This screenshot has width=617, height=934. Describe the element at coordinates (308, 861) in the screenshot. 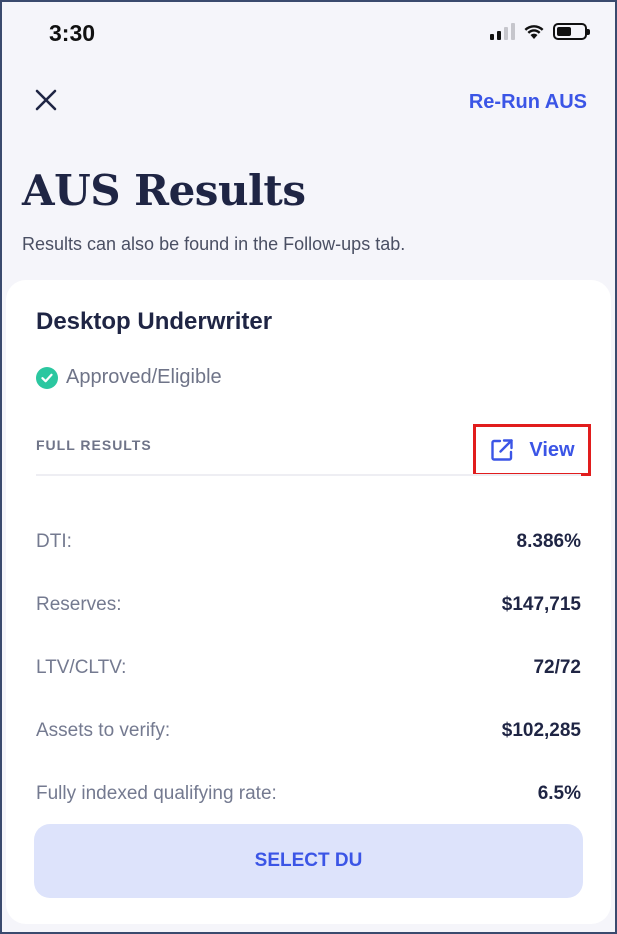

I see `select-du-button: SELECT DU` at that location.